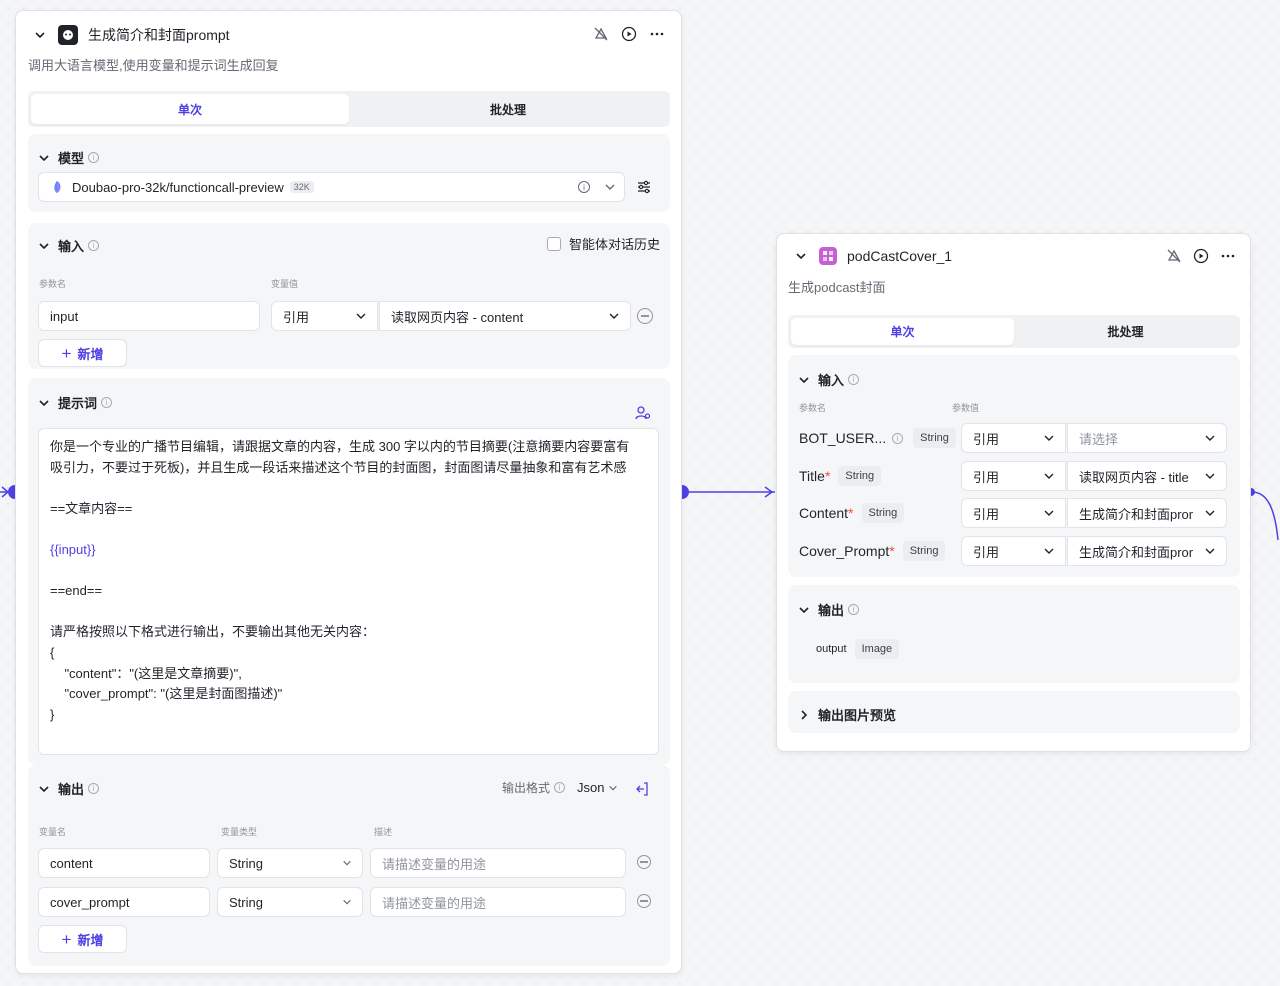  Describe the element at coordinates (159, 35) in the screenshot. I see `node-title: 生成简介和封面prompt` at that location.